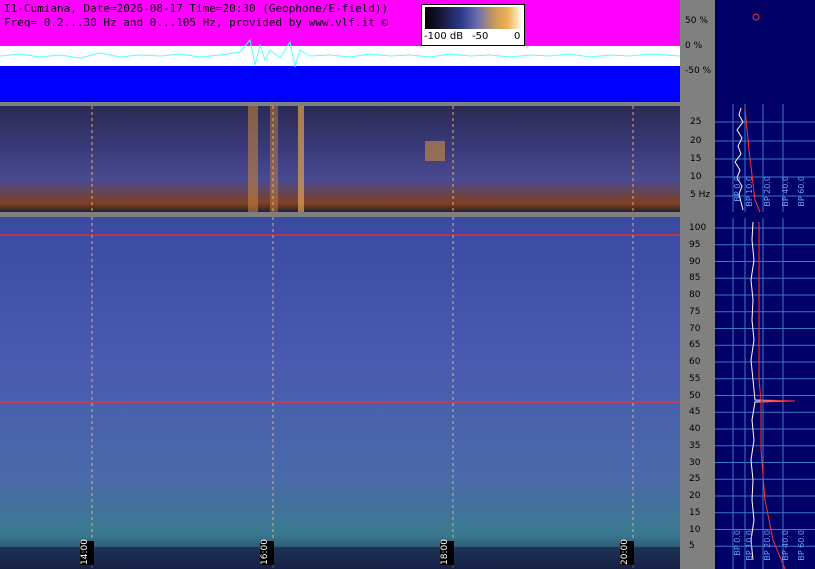 Image resolution: width=815 pixels, height=569 pixels. What do you see at coordinates (447, 552) in the screenshot?
I see `time-label: 18:00` at bounding box center [447, 552].